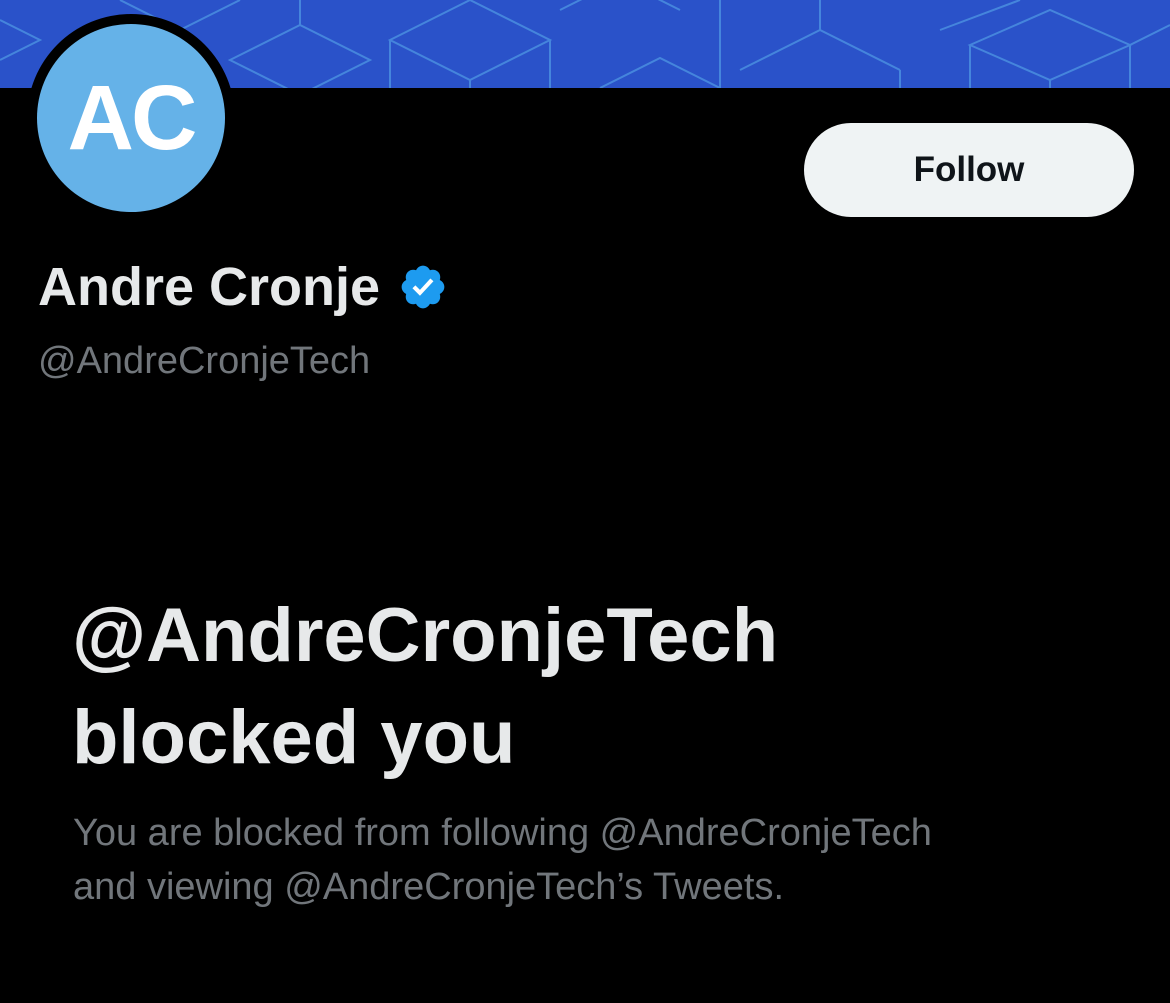  Describe the element at coordinates (294, 737) in the screenshot. I see `blocked-title-text: blocked you` at that location.